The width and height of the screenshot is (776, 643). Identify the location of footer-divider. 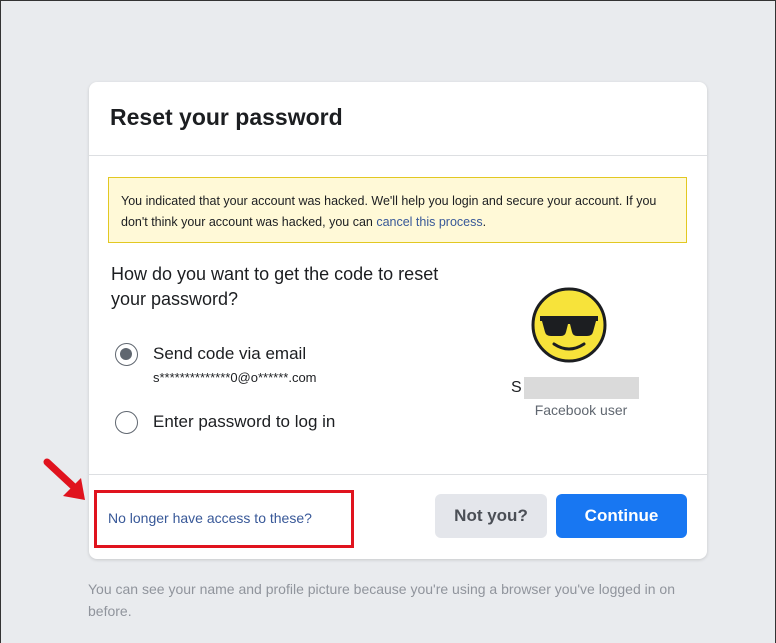
(398, 474).